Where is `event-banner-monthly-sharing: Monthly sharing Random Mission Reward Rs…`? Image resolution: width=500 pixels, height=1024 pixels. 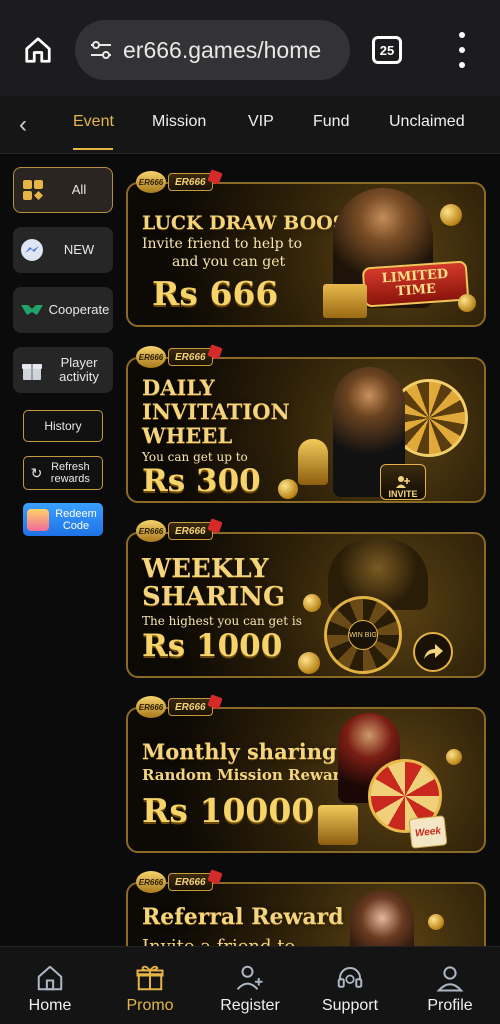
event-banner-monthly-sharing: Monthly sharing Random Mission Reward Rs… is located at coordinates (306, 780).